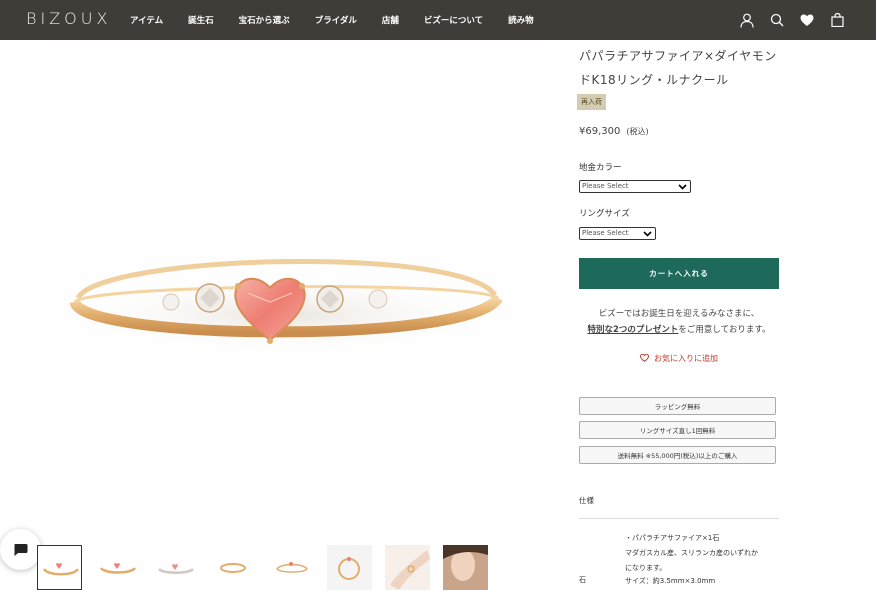 Image resolution: width=876 pixels, height=591 pixels. Describe the element at coordinates (604, 214) in the screenshot. I see `ring-size-label: リングサイズ` at that location.